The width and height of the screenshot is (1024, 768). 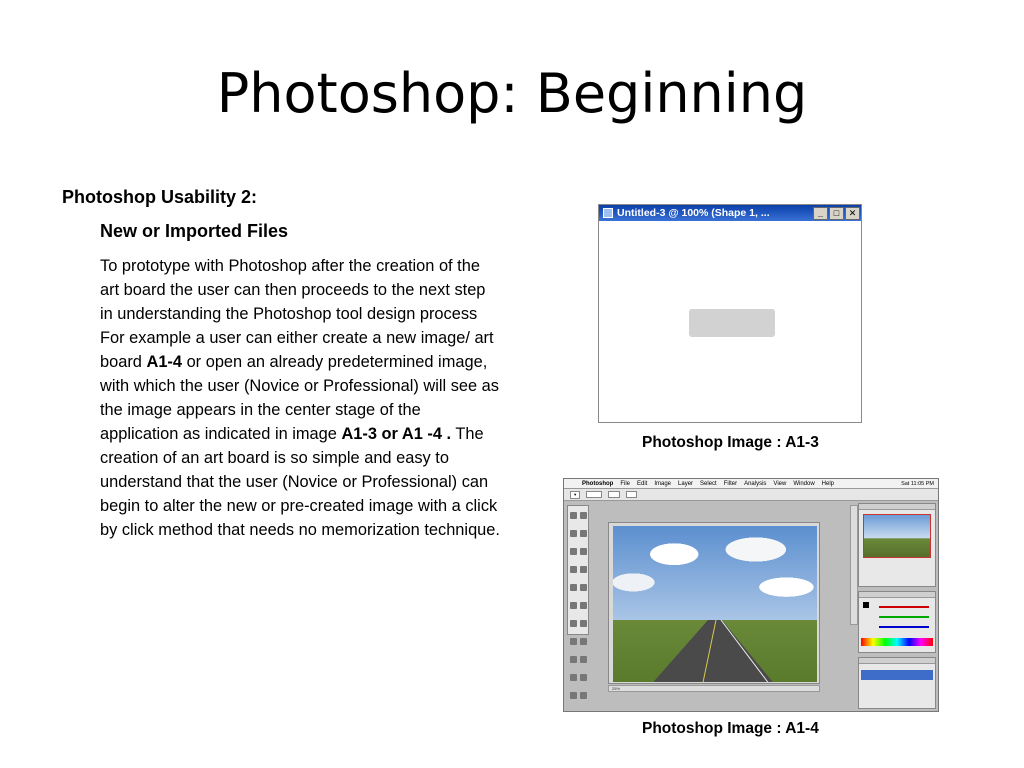 I want to click on menu-edit: Edit, so click(x=642, y=484).